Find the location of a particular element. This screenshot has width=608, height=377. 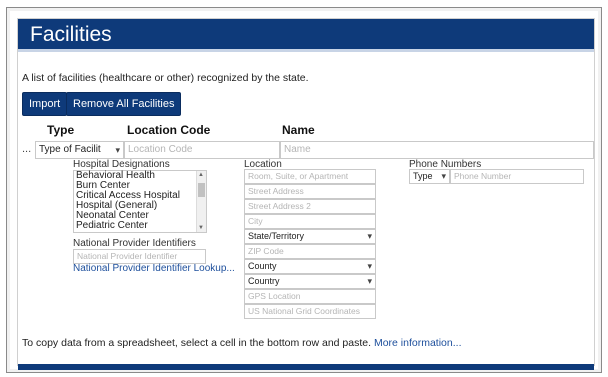

column-header-location-code: Location Code is located at coordinates (169, 130).